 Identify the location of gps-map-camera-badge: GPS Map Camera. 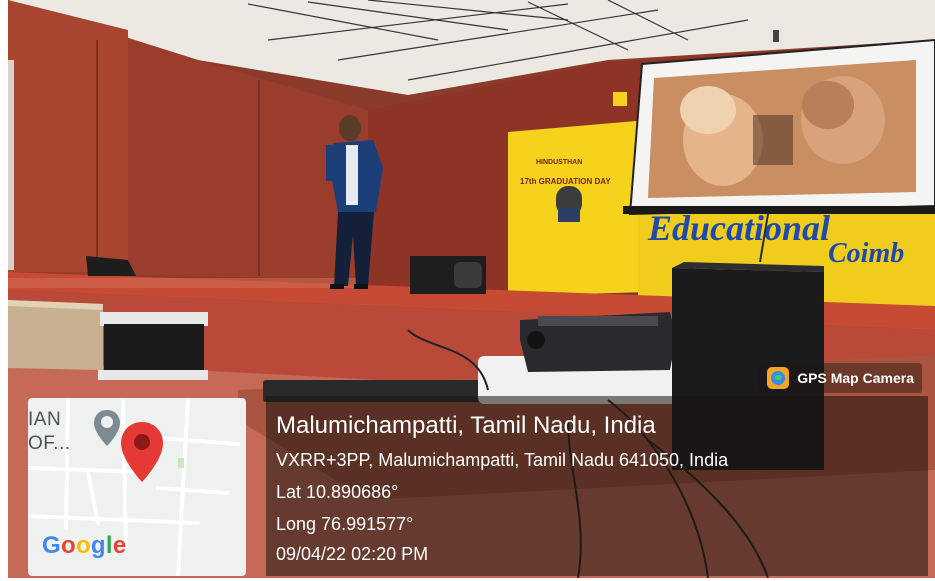
(840, 378).